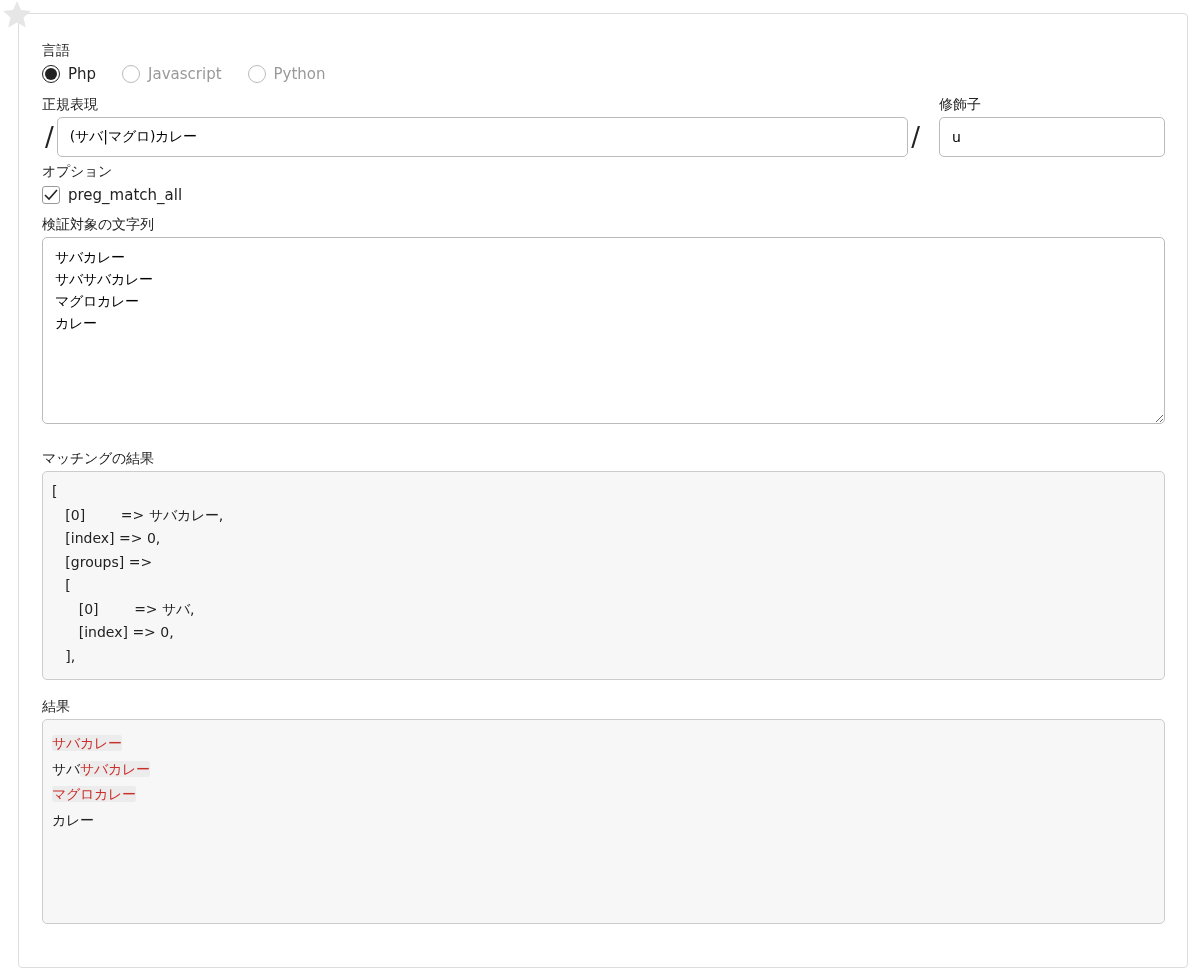 The height and width of the screenshot is (979, 1200). What do you see at coordinates (98, 224) in the screenshot?
I see `subject-label: 検証対象の文字列` at bounding box center [98, 224].